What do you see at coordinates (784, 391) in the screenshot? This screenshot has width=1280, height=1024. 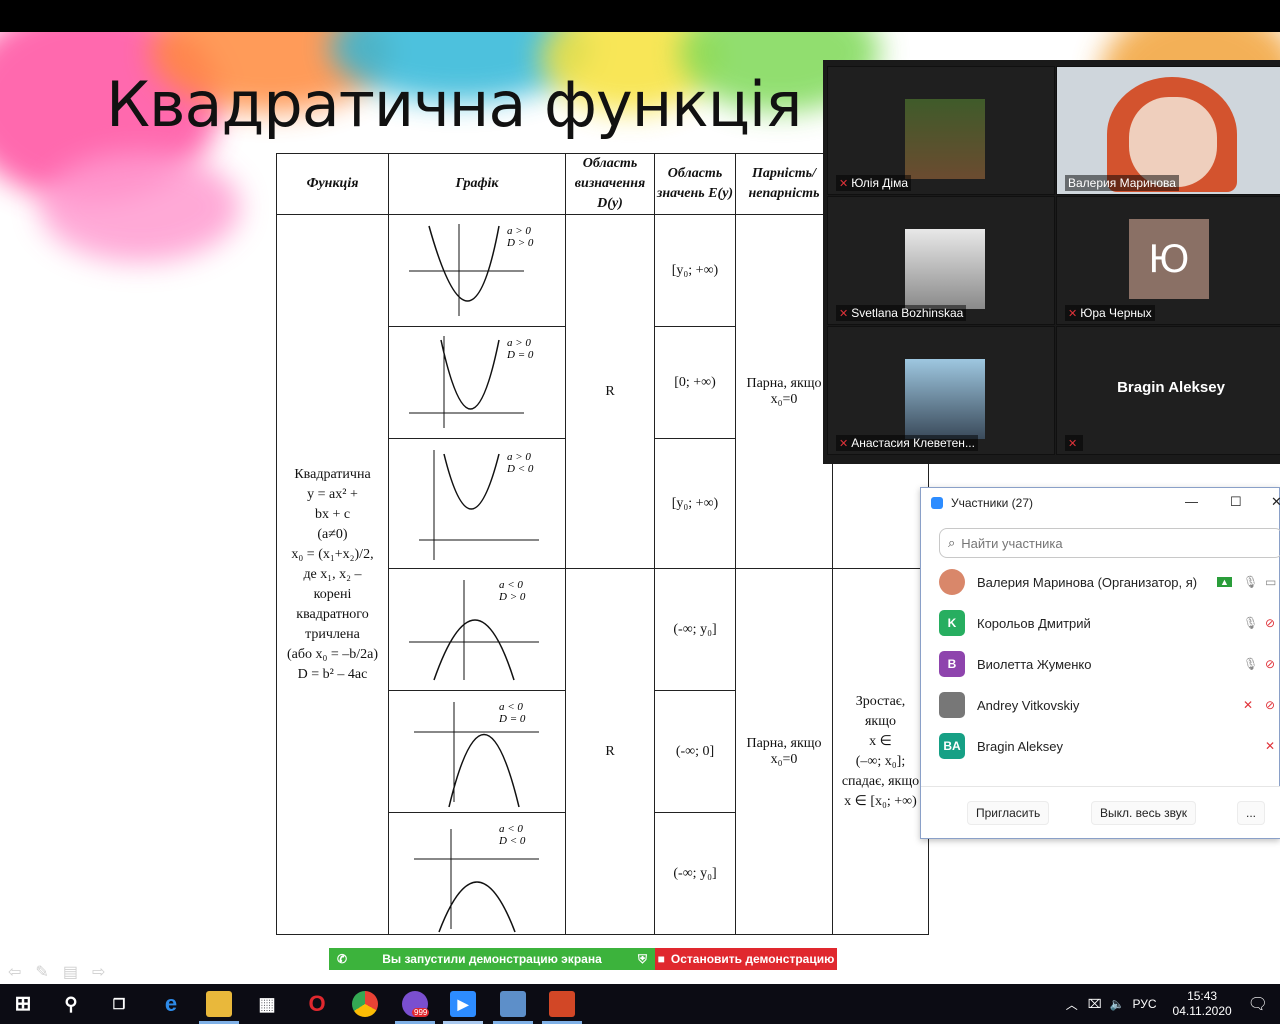 I see `parity-upper: Парна, якщо x₀=0` at bounding box center [784, 391].